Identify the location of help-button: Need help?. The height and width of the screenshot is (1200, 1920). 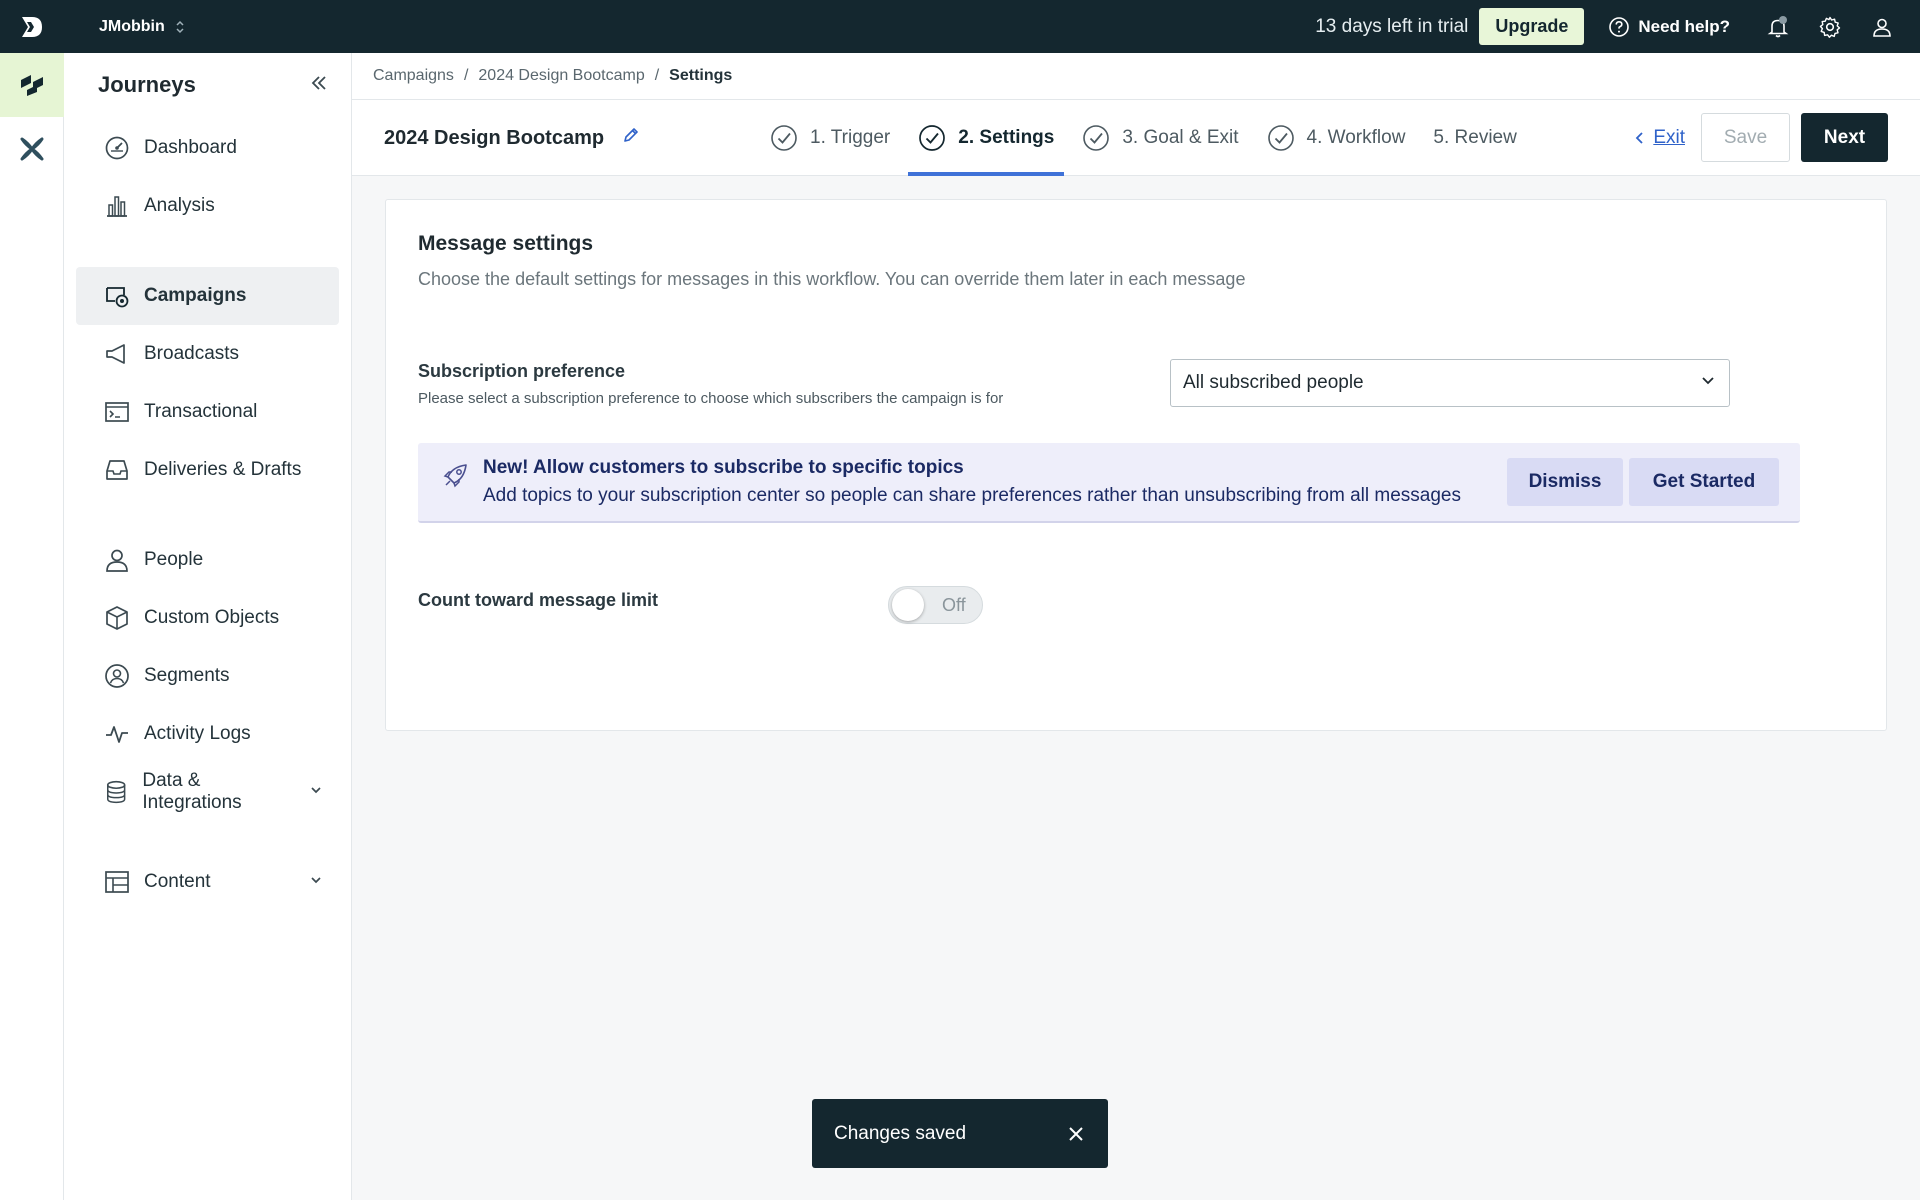
(1669, 27).